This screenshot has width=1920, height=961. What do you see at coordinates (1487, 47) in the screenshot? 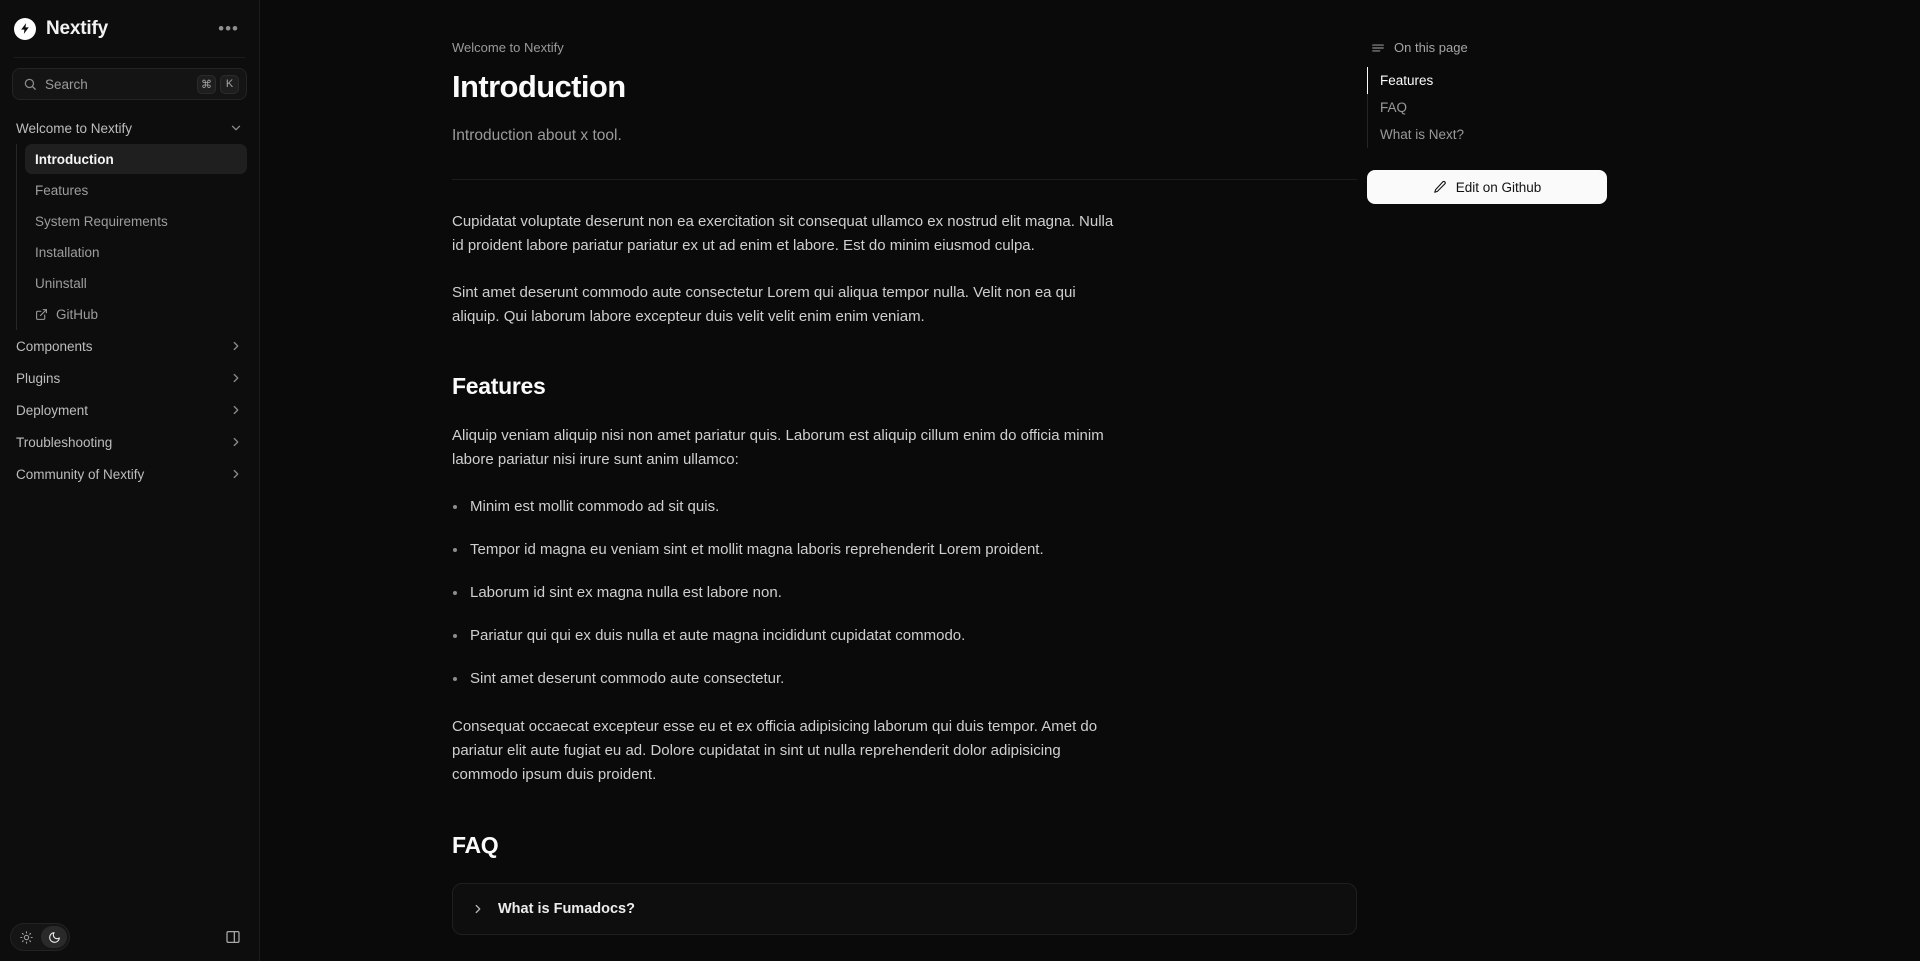
I see `toc-heading: On this page` at bounding box center [1487, 47].